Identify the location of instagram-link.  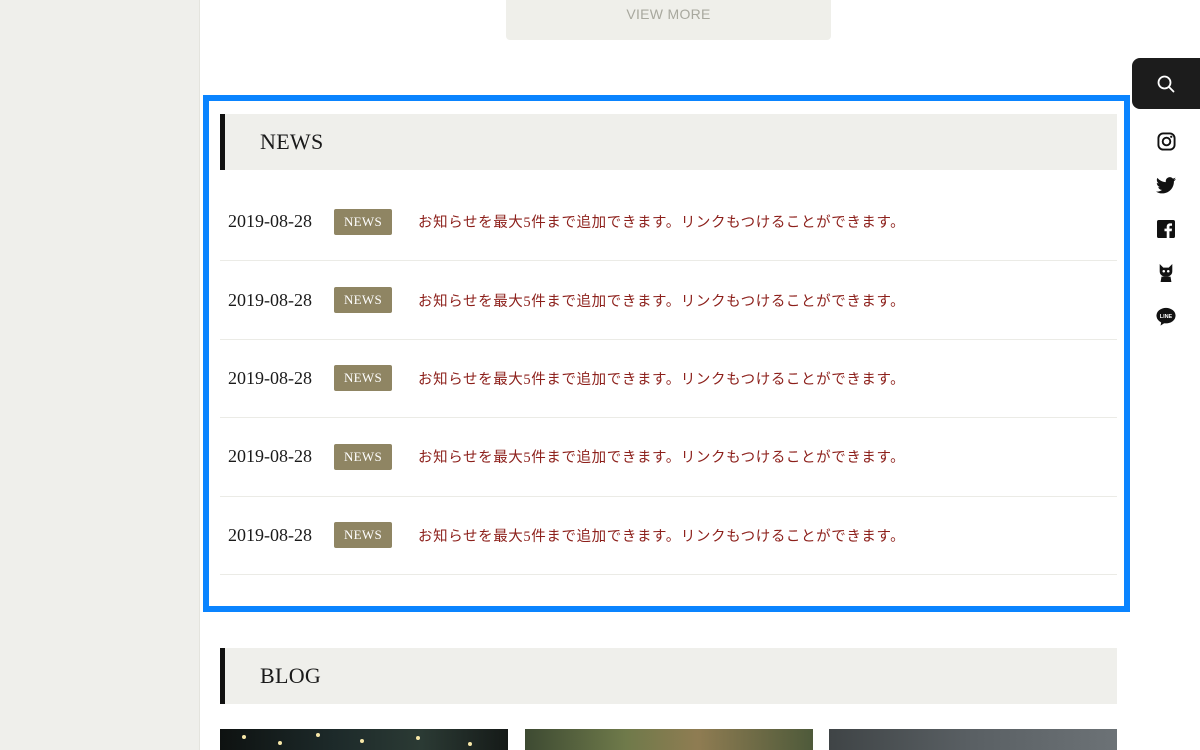
(1166, 141).